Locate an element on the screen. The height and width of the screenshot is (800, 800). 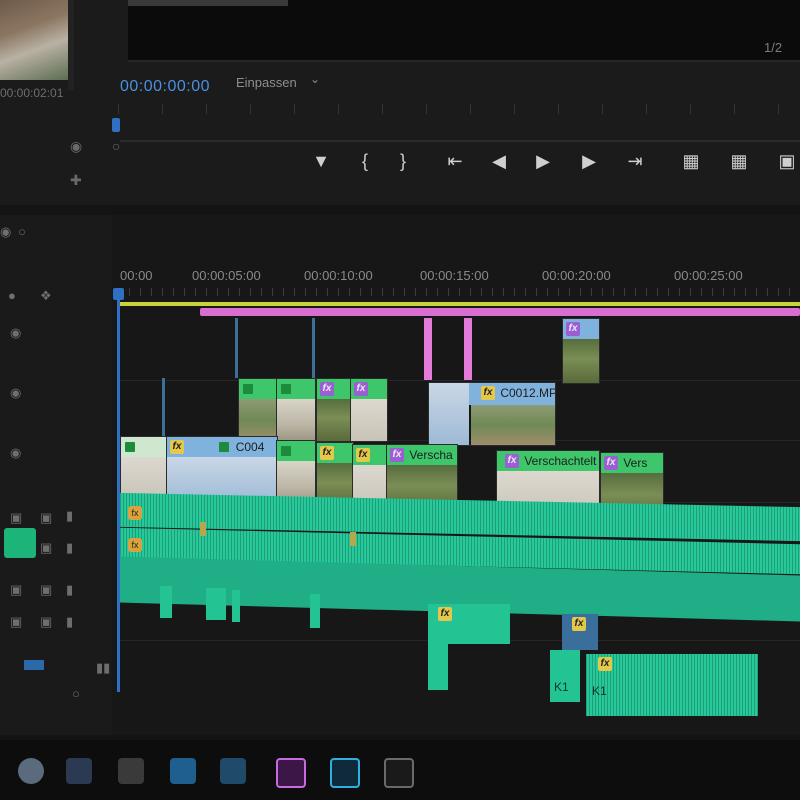
mark-in-icon: { is located at coordinates (365, 161).